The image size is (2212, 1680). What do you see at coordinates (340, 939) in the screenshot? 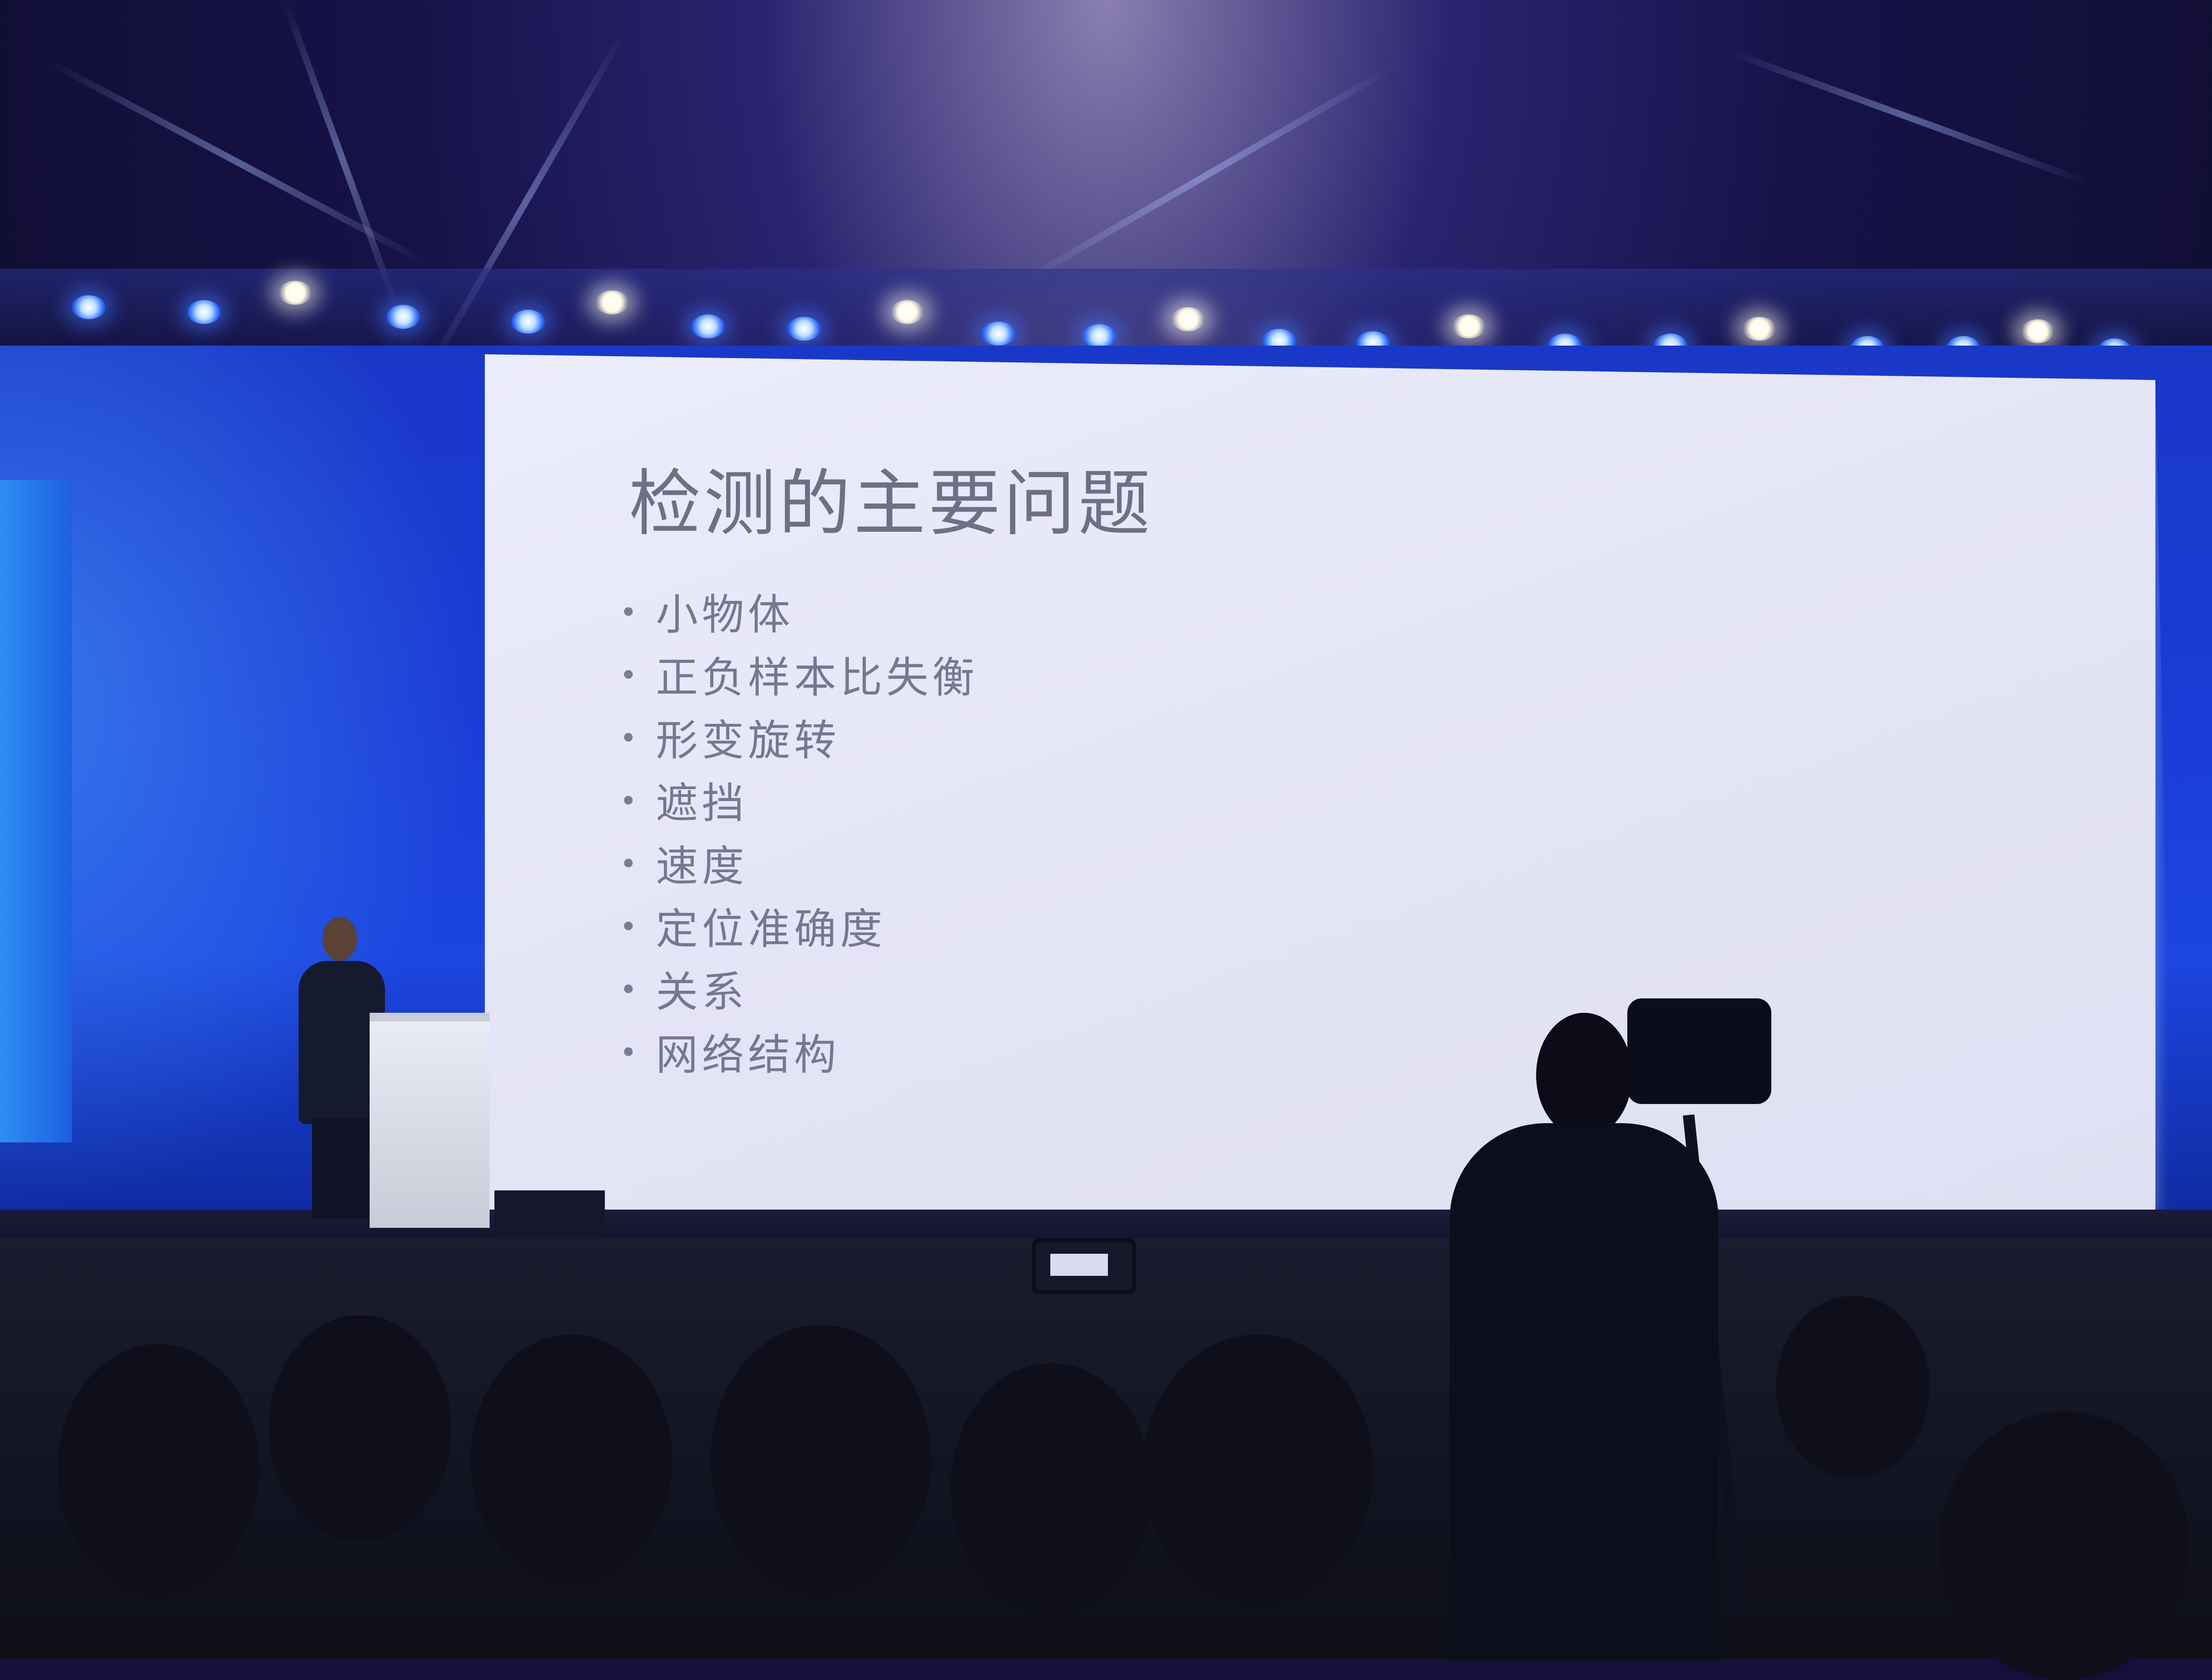
I see `speaker-head` at bounding box center [340, 939].